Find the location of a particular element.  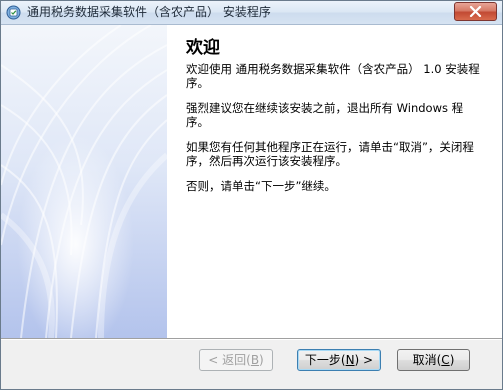

welcome-heading: 欢迎 is located at coordinates (203, 48).